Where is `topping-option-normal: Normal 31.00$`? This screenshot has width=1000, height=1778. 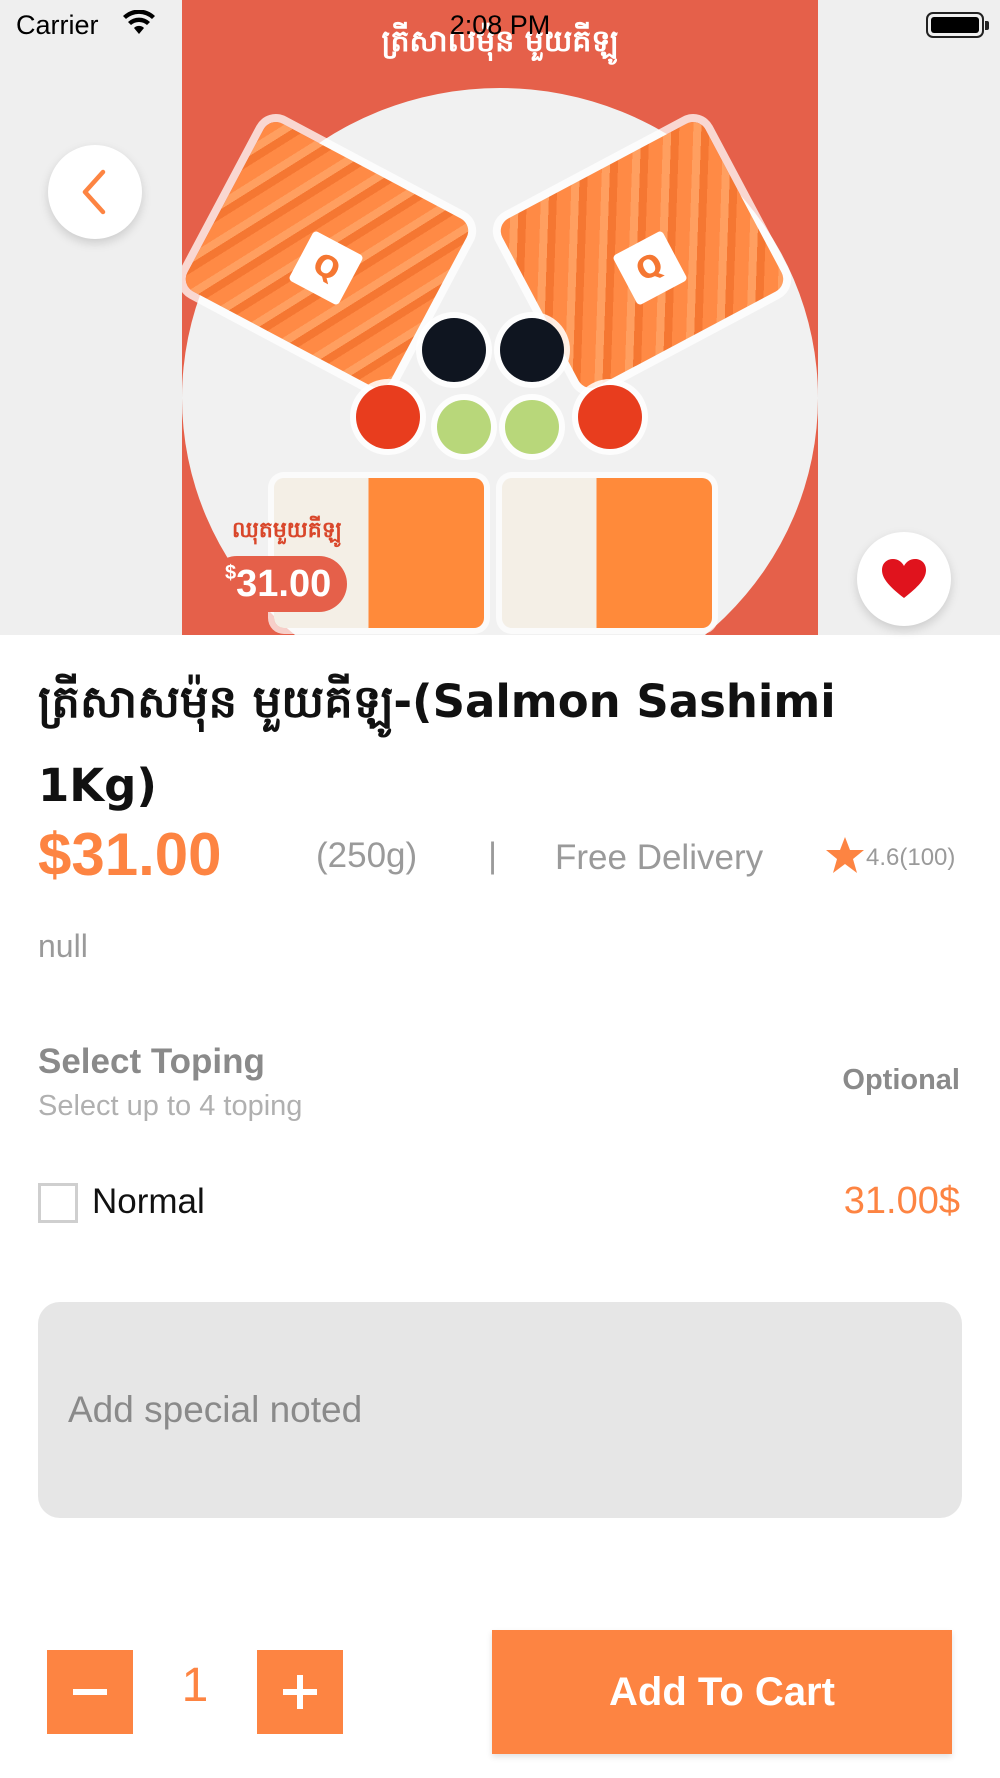
topping-option-normal: Normal 31.00$ is located at coordinates (499, 1202).